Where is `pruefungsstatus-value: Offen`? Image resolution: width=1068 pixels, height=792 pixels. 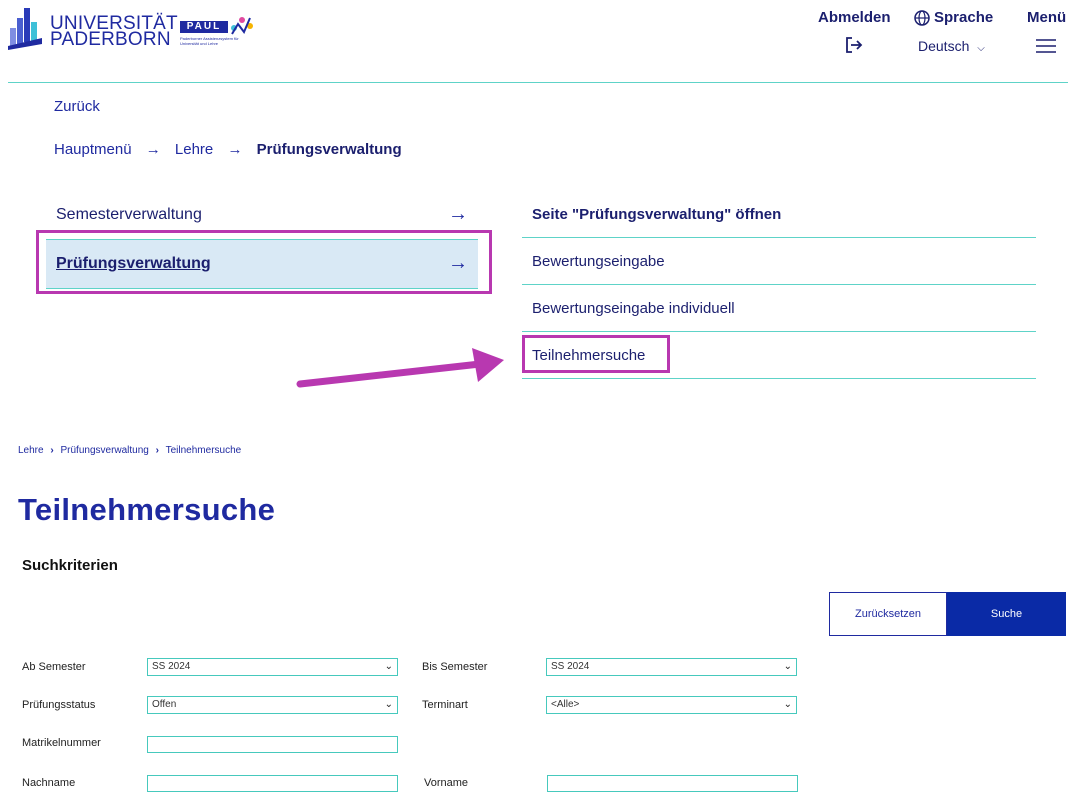
pruefungsstatus-value: Offen is located at coordinates (164, 704).